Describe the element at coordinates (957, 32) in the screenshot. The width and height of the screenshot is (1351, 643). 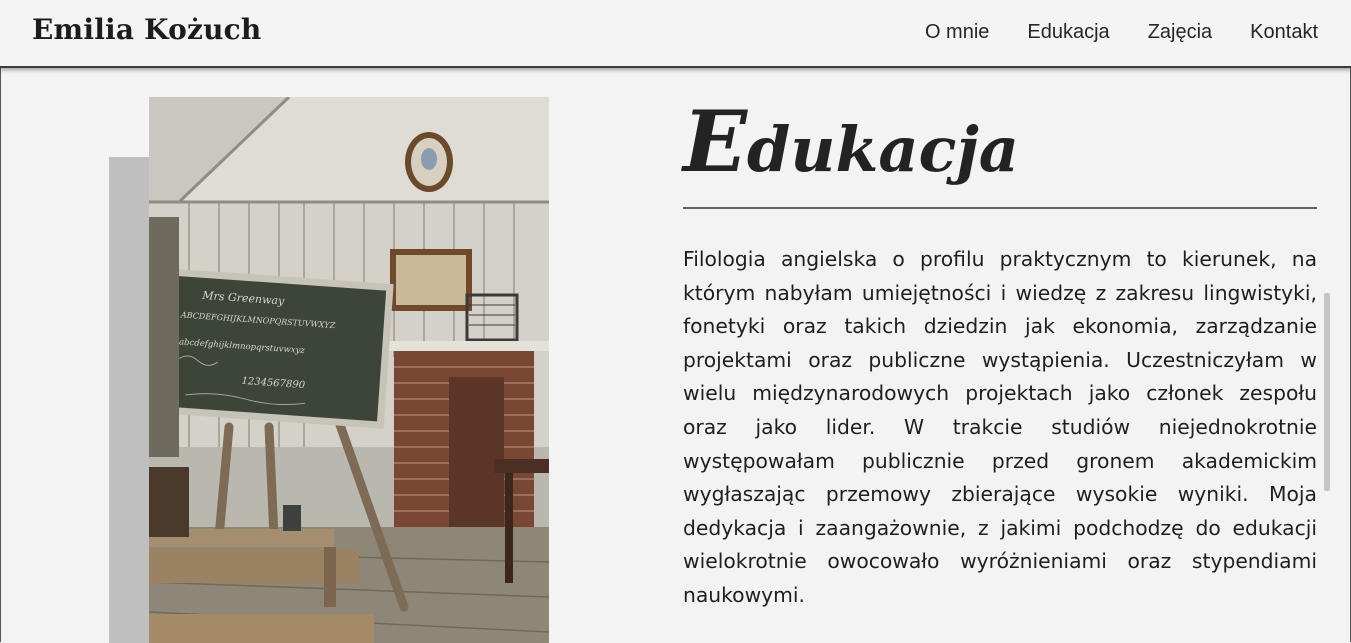
I see `nav-link-o-mnie: O mnie` at that location.